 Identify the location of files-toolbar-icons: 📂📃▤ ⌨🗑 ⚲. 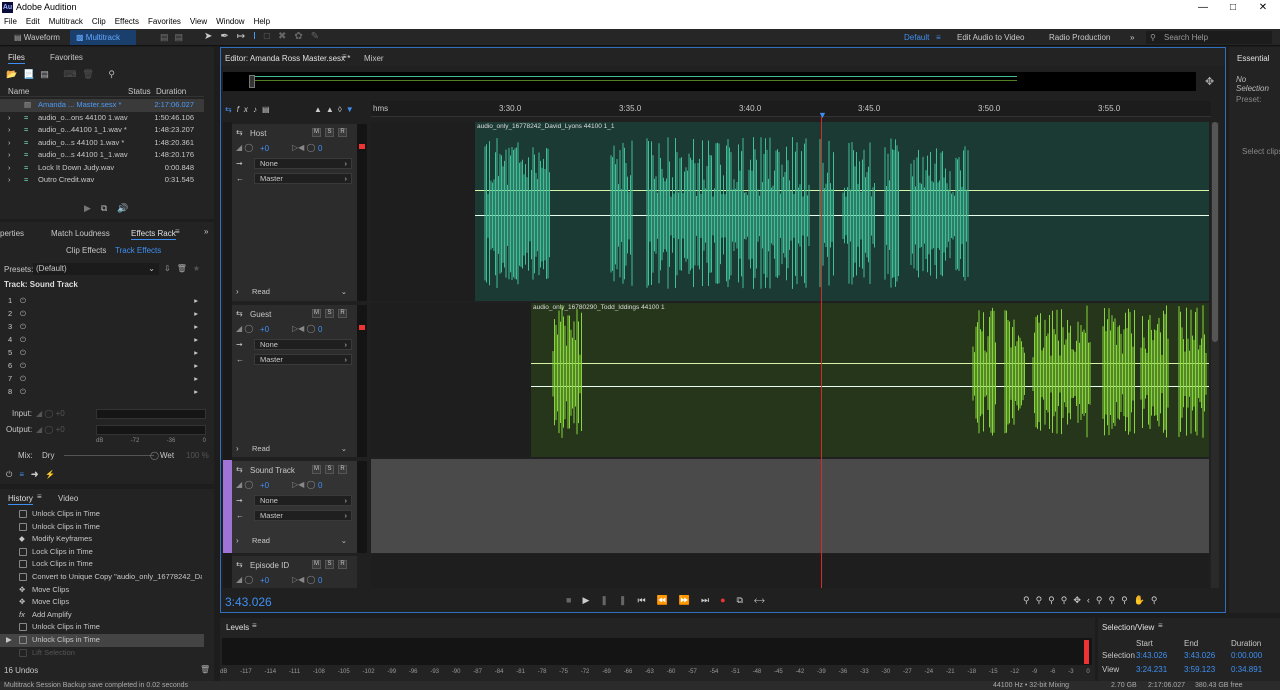
(63, 74).